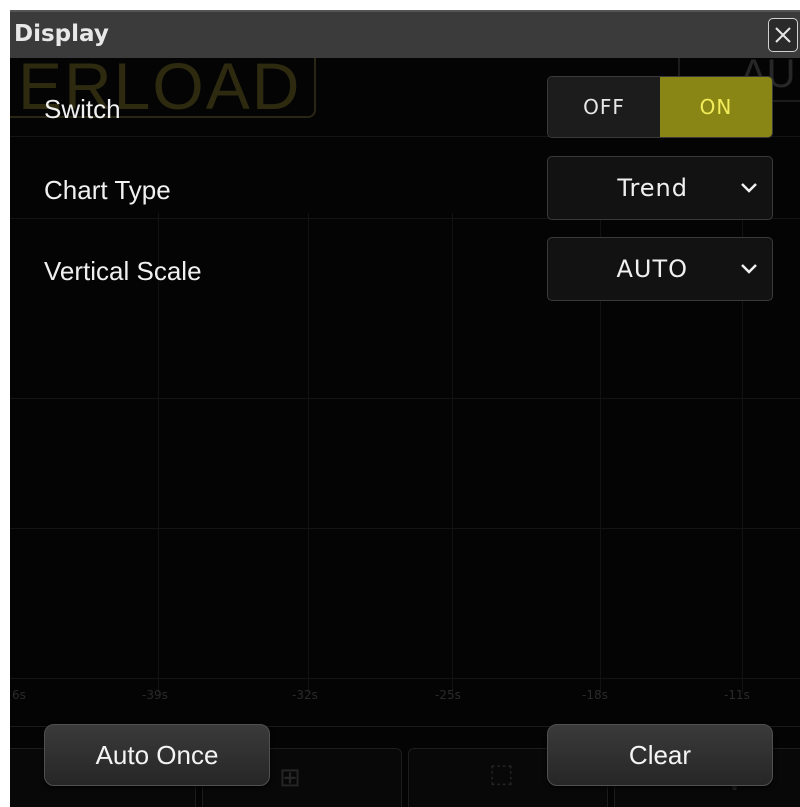 The image size is (800, 807). What do you see at coordinates (19, 695) in the screenshot?
I see `time-axis-tick: 6s` at bounding box center [19, 695].